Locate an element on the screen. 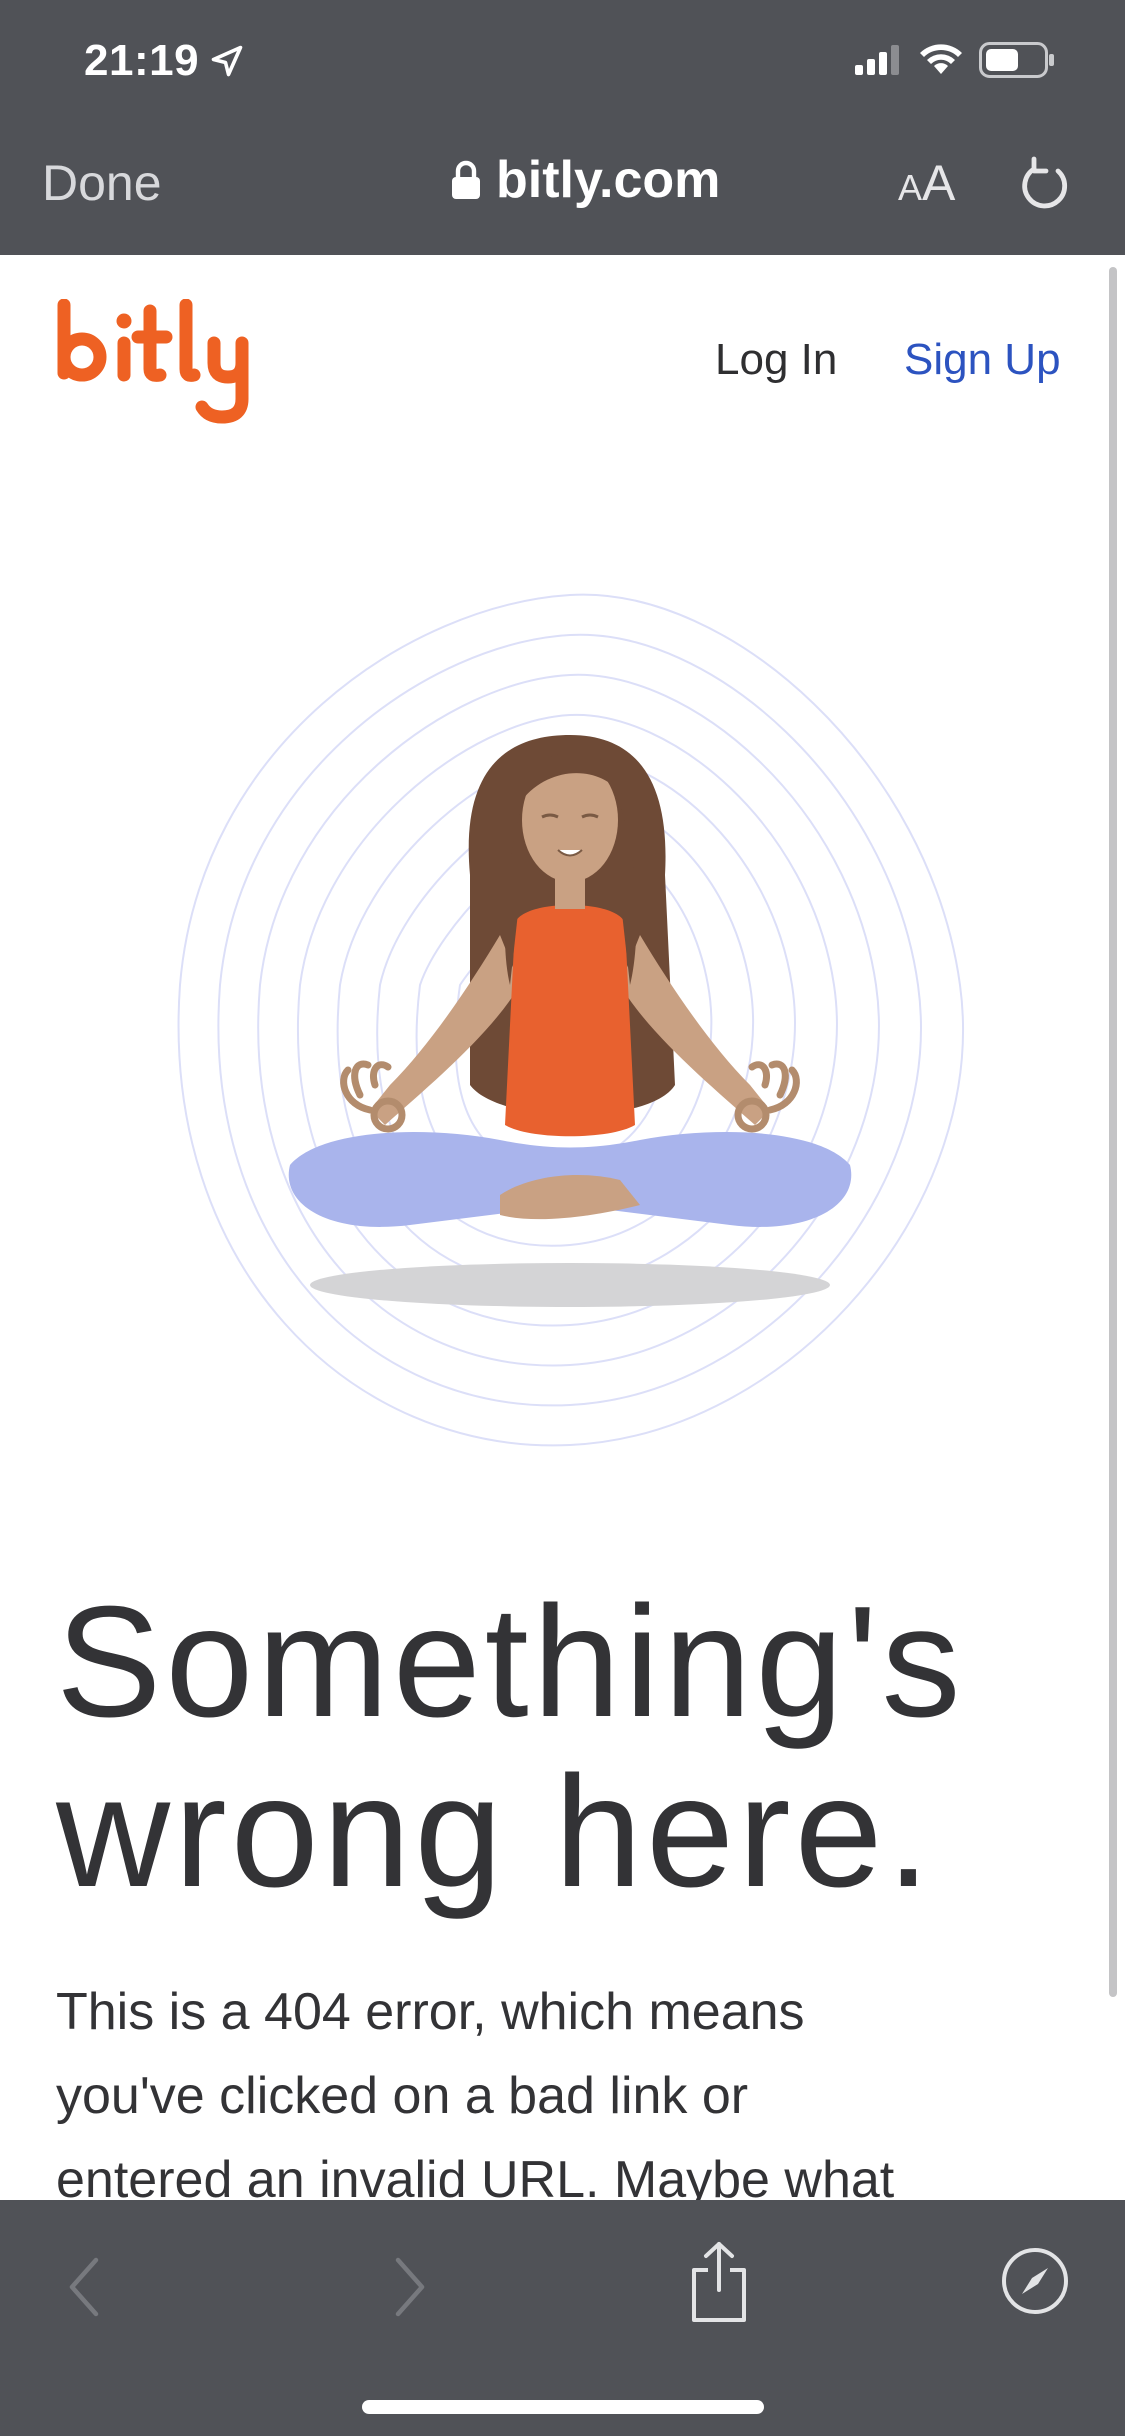  back-button is located at coordinates (85, 2289).